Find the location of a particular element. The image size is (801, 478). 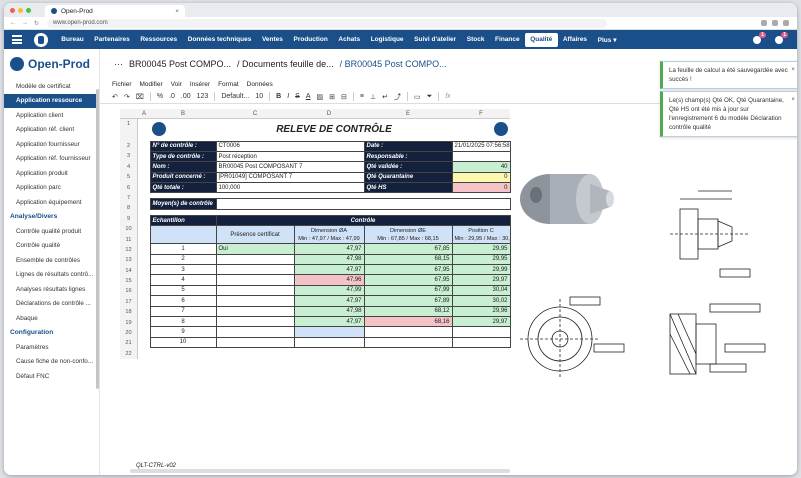

col-D: D is located at coordinates (329, 114).